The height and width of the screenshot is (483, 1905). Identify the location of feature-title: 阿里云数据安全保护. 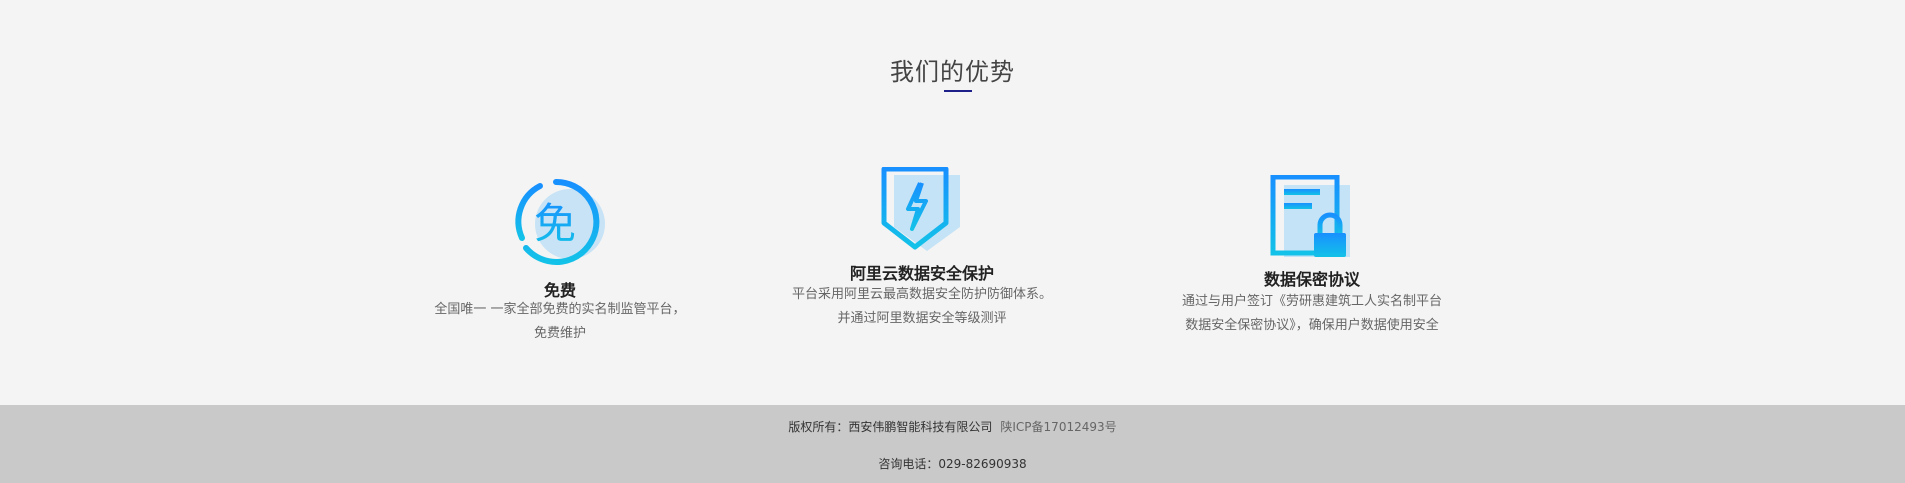
(921, 273).